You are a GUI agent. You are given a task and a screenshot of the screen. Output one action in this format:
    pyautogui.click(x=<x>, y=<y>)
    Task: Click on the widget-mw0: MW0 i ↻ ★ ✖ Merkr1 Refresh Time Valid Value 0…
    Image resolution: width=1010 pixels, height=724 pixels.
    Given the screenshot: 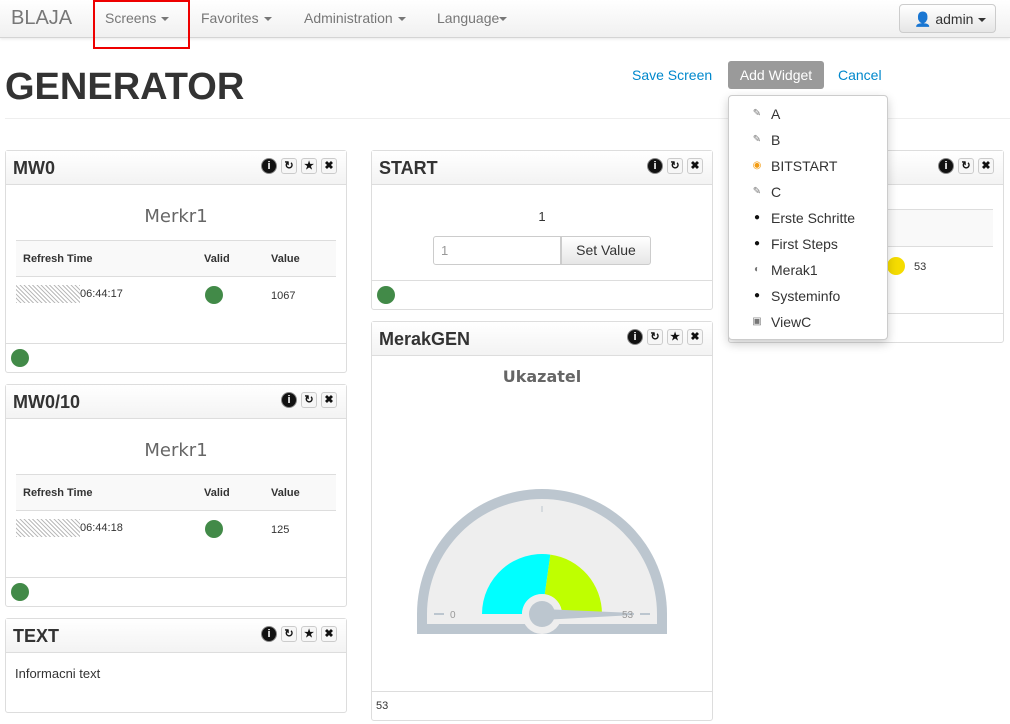 What is the action you would take?
    pyautogui.click(x=176, y=261)
    